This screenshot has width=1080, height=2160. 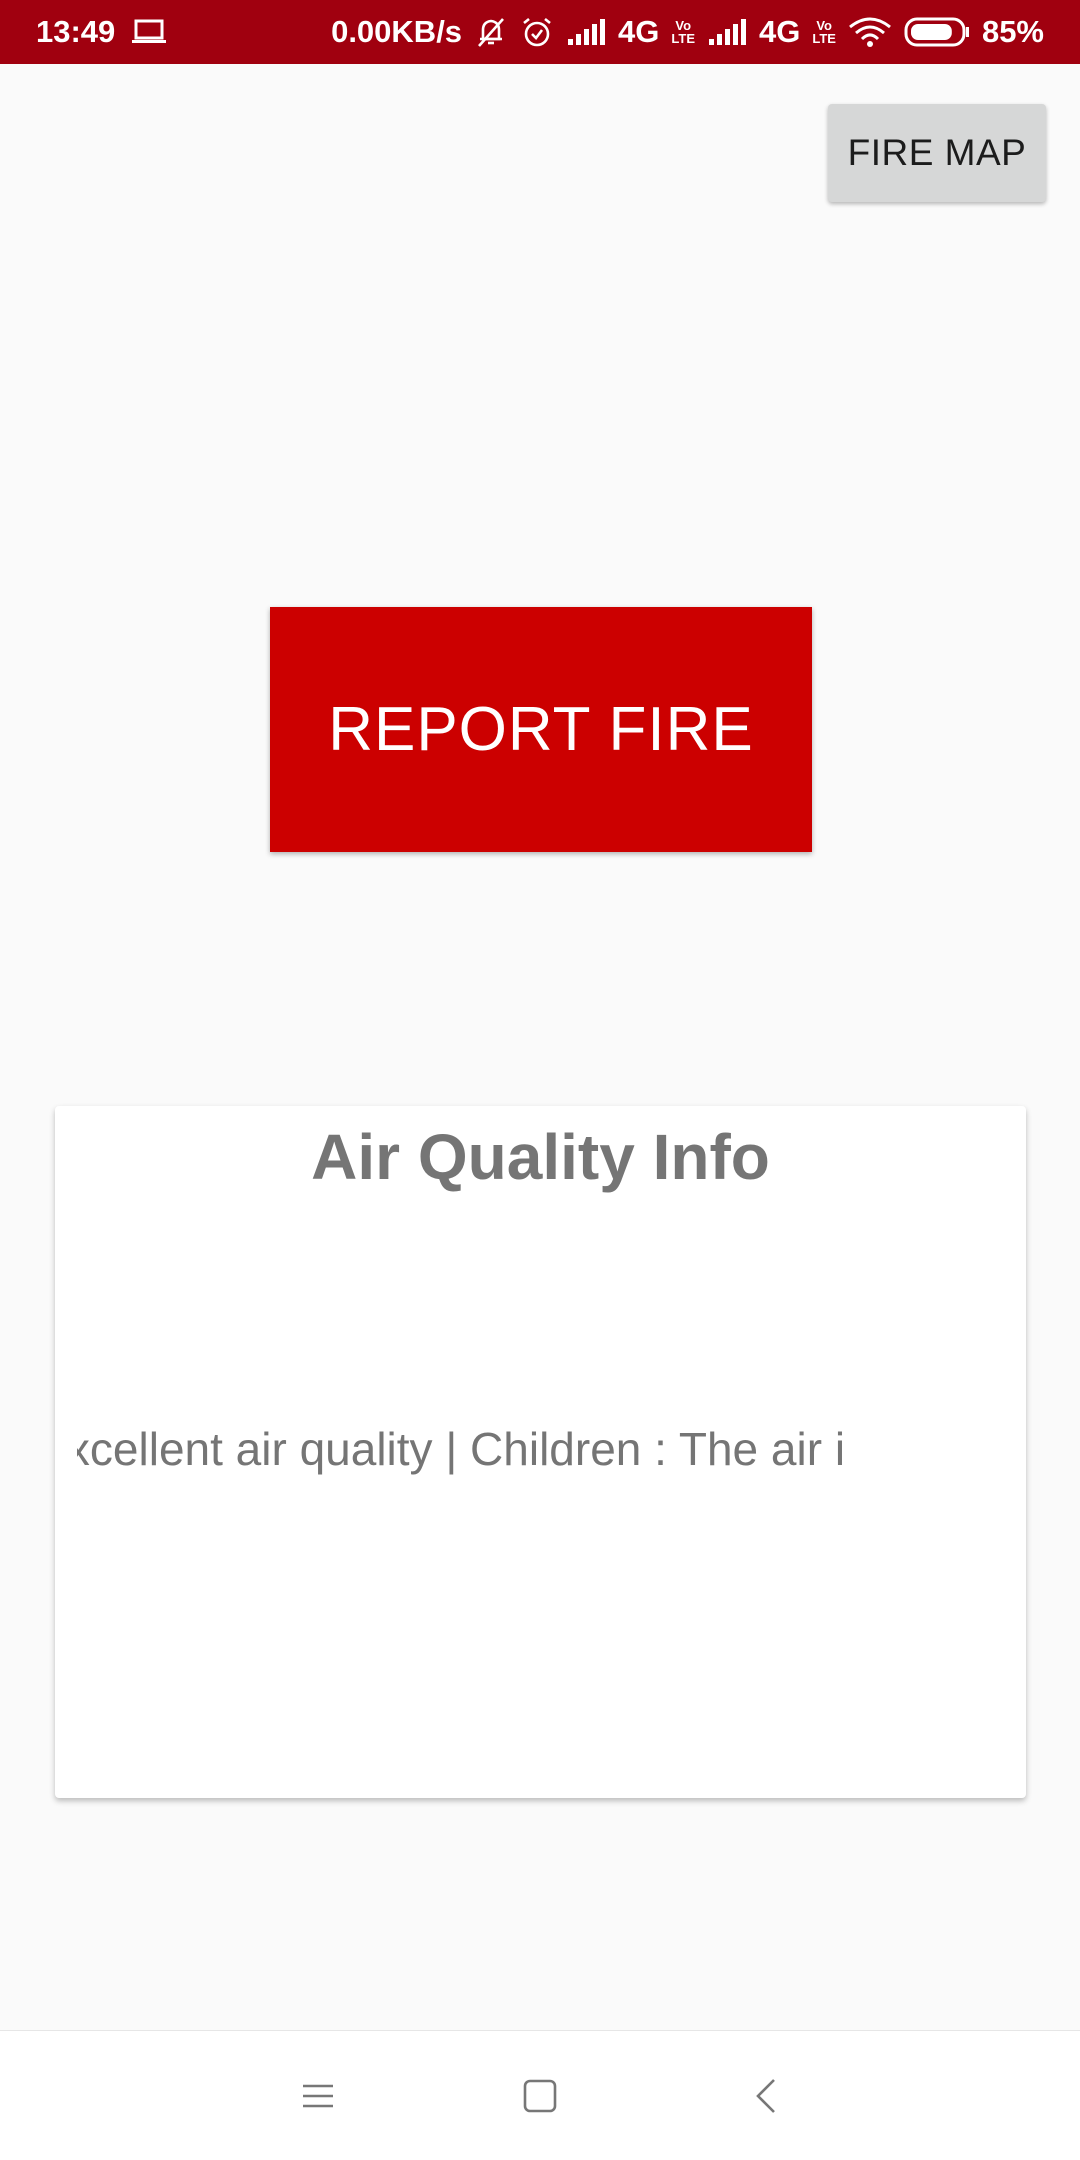 I want to click on home-icon, so click(x=540, y=2095).